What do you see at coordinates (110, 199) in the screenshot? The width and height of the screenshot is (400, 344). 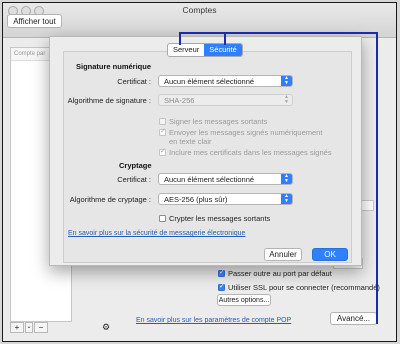 I see `encryption-algorithm-label: Algorithme de cryptage :` at bounding box center [110, 199].